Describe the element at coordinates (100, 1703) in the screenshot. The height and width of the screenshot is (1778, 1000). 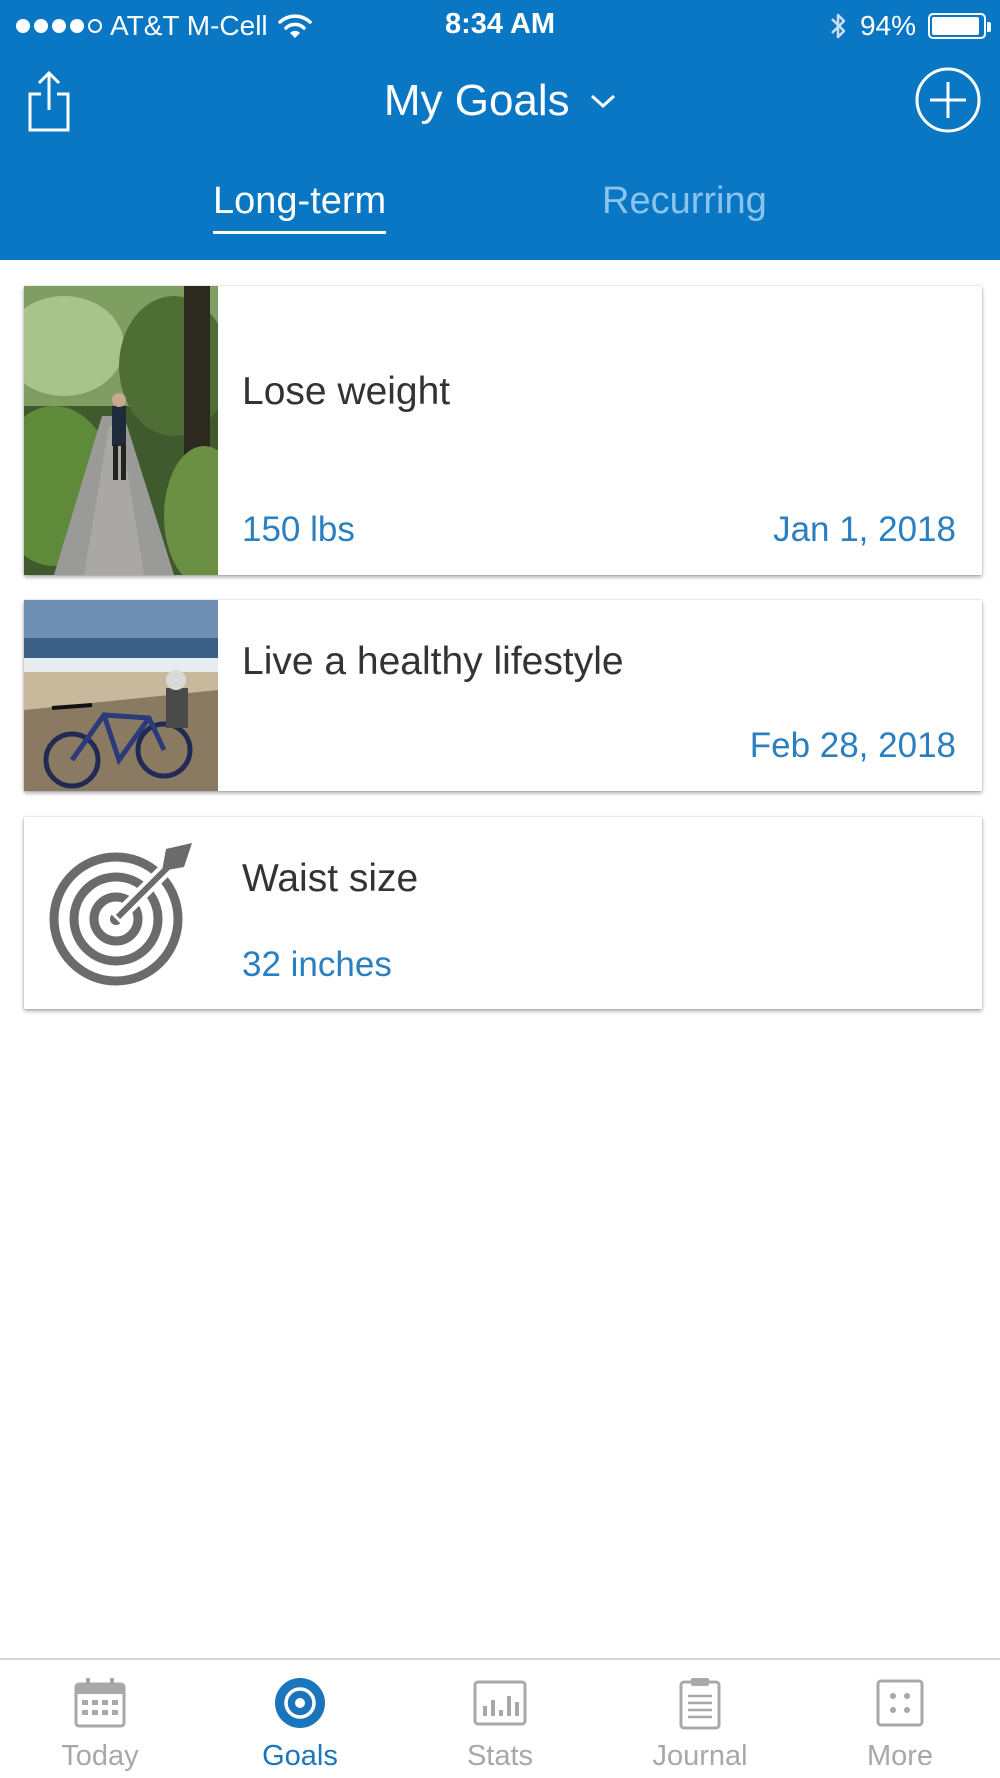
I see `calendar-icon` at that location.